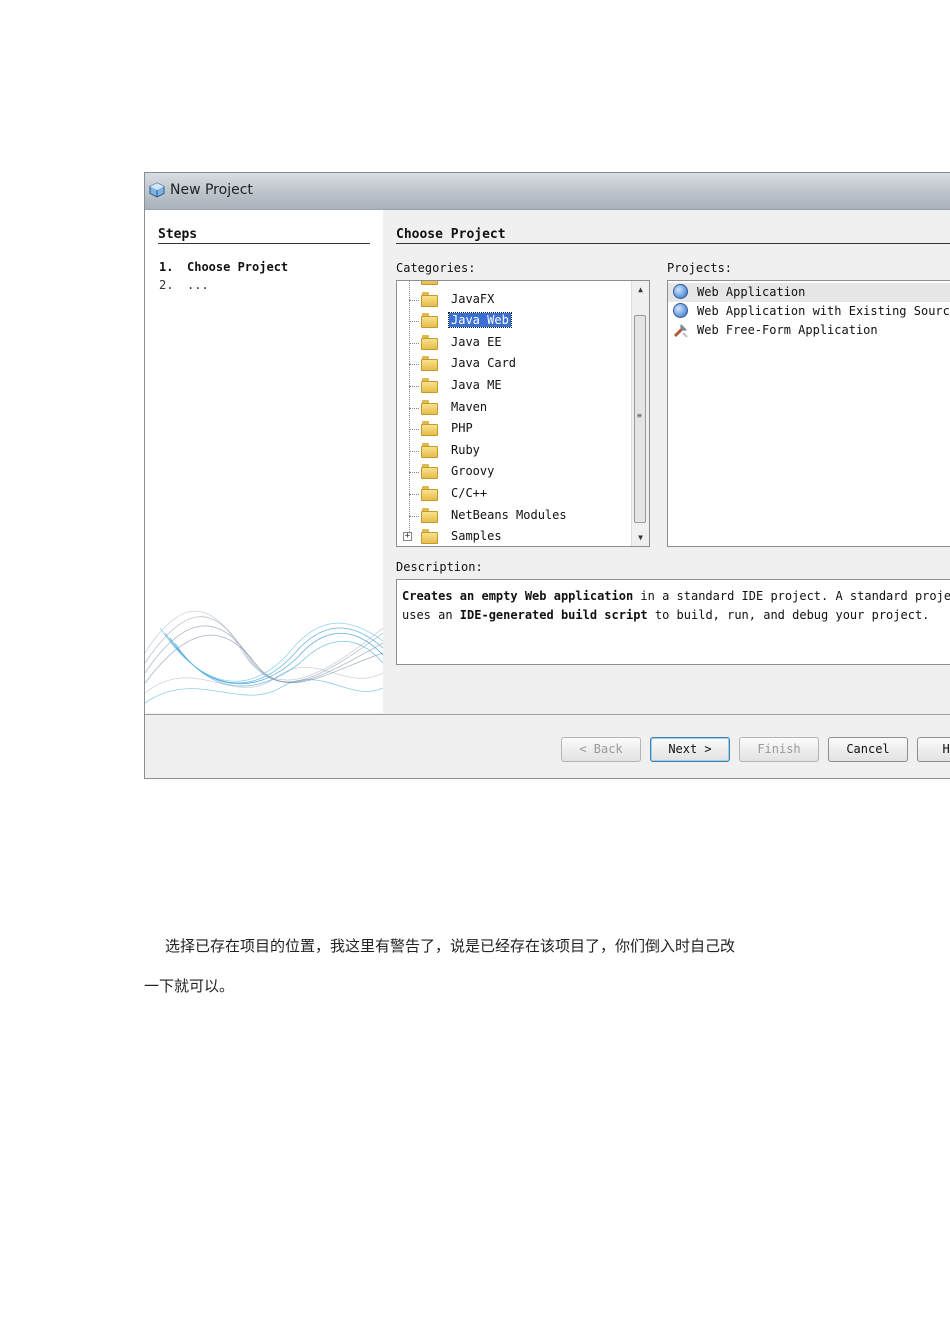  I want to click on category-label: Maven, so click(469, 406).